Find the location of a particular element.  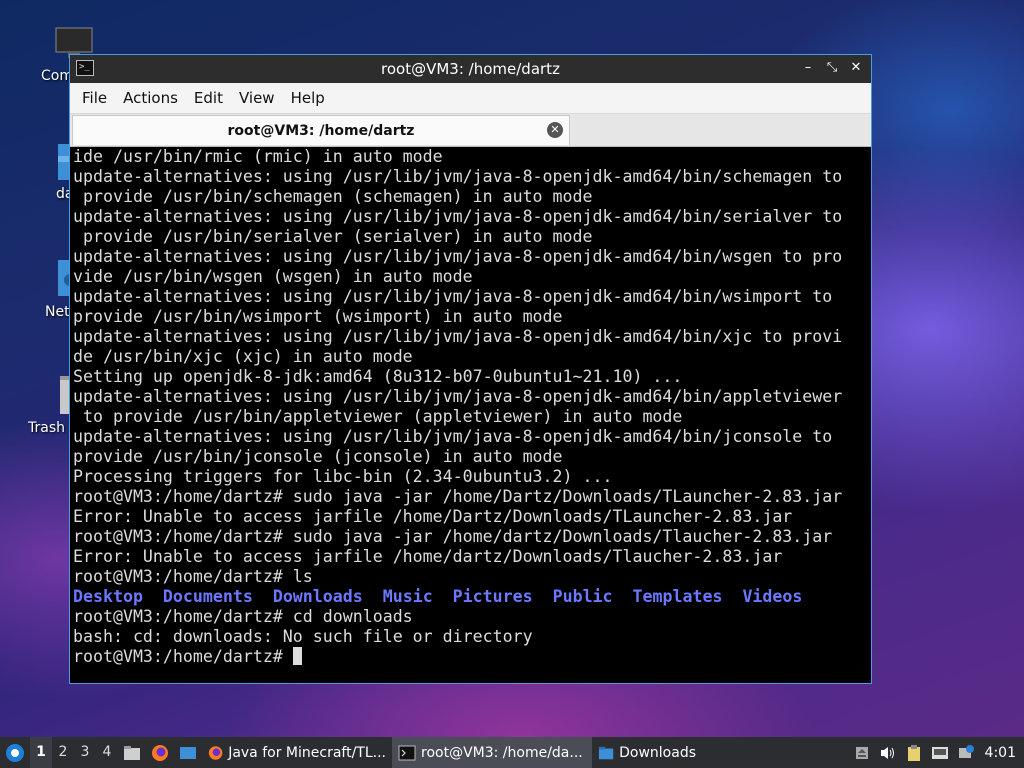

terminal-icon: >_ is located at coordinates (85, 68).